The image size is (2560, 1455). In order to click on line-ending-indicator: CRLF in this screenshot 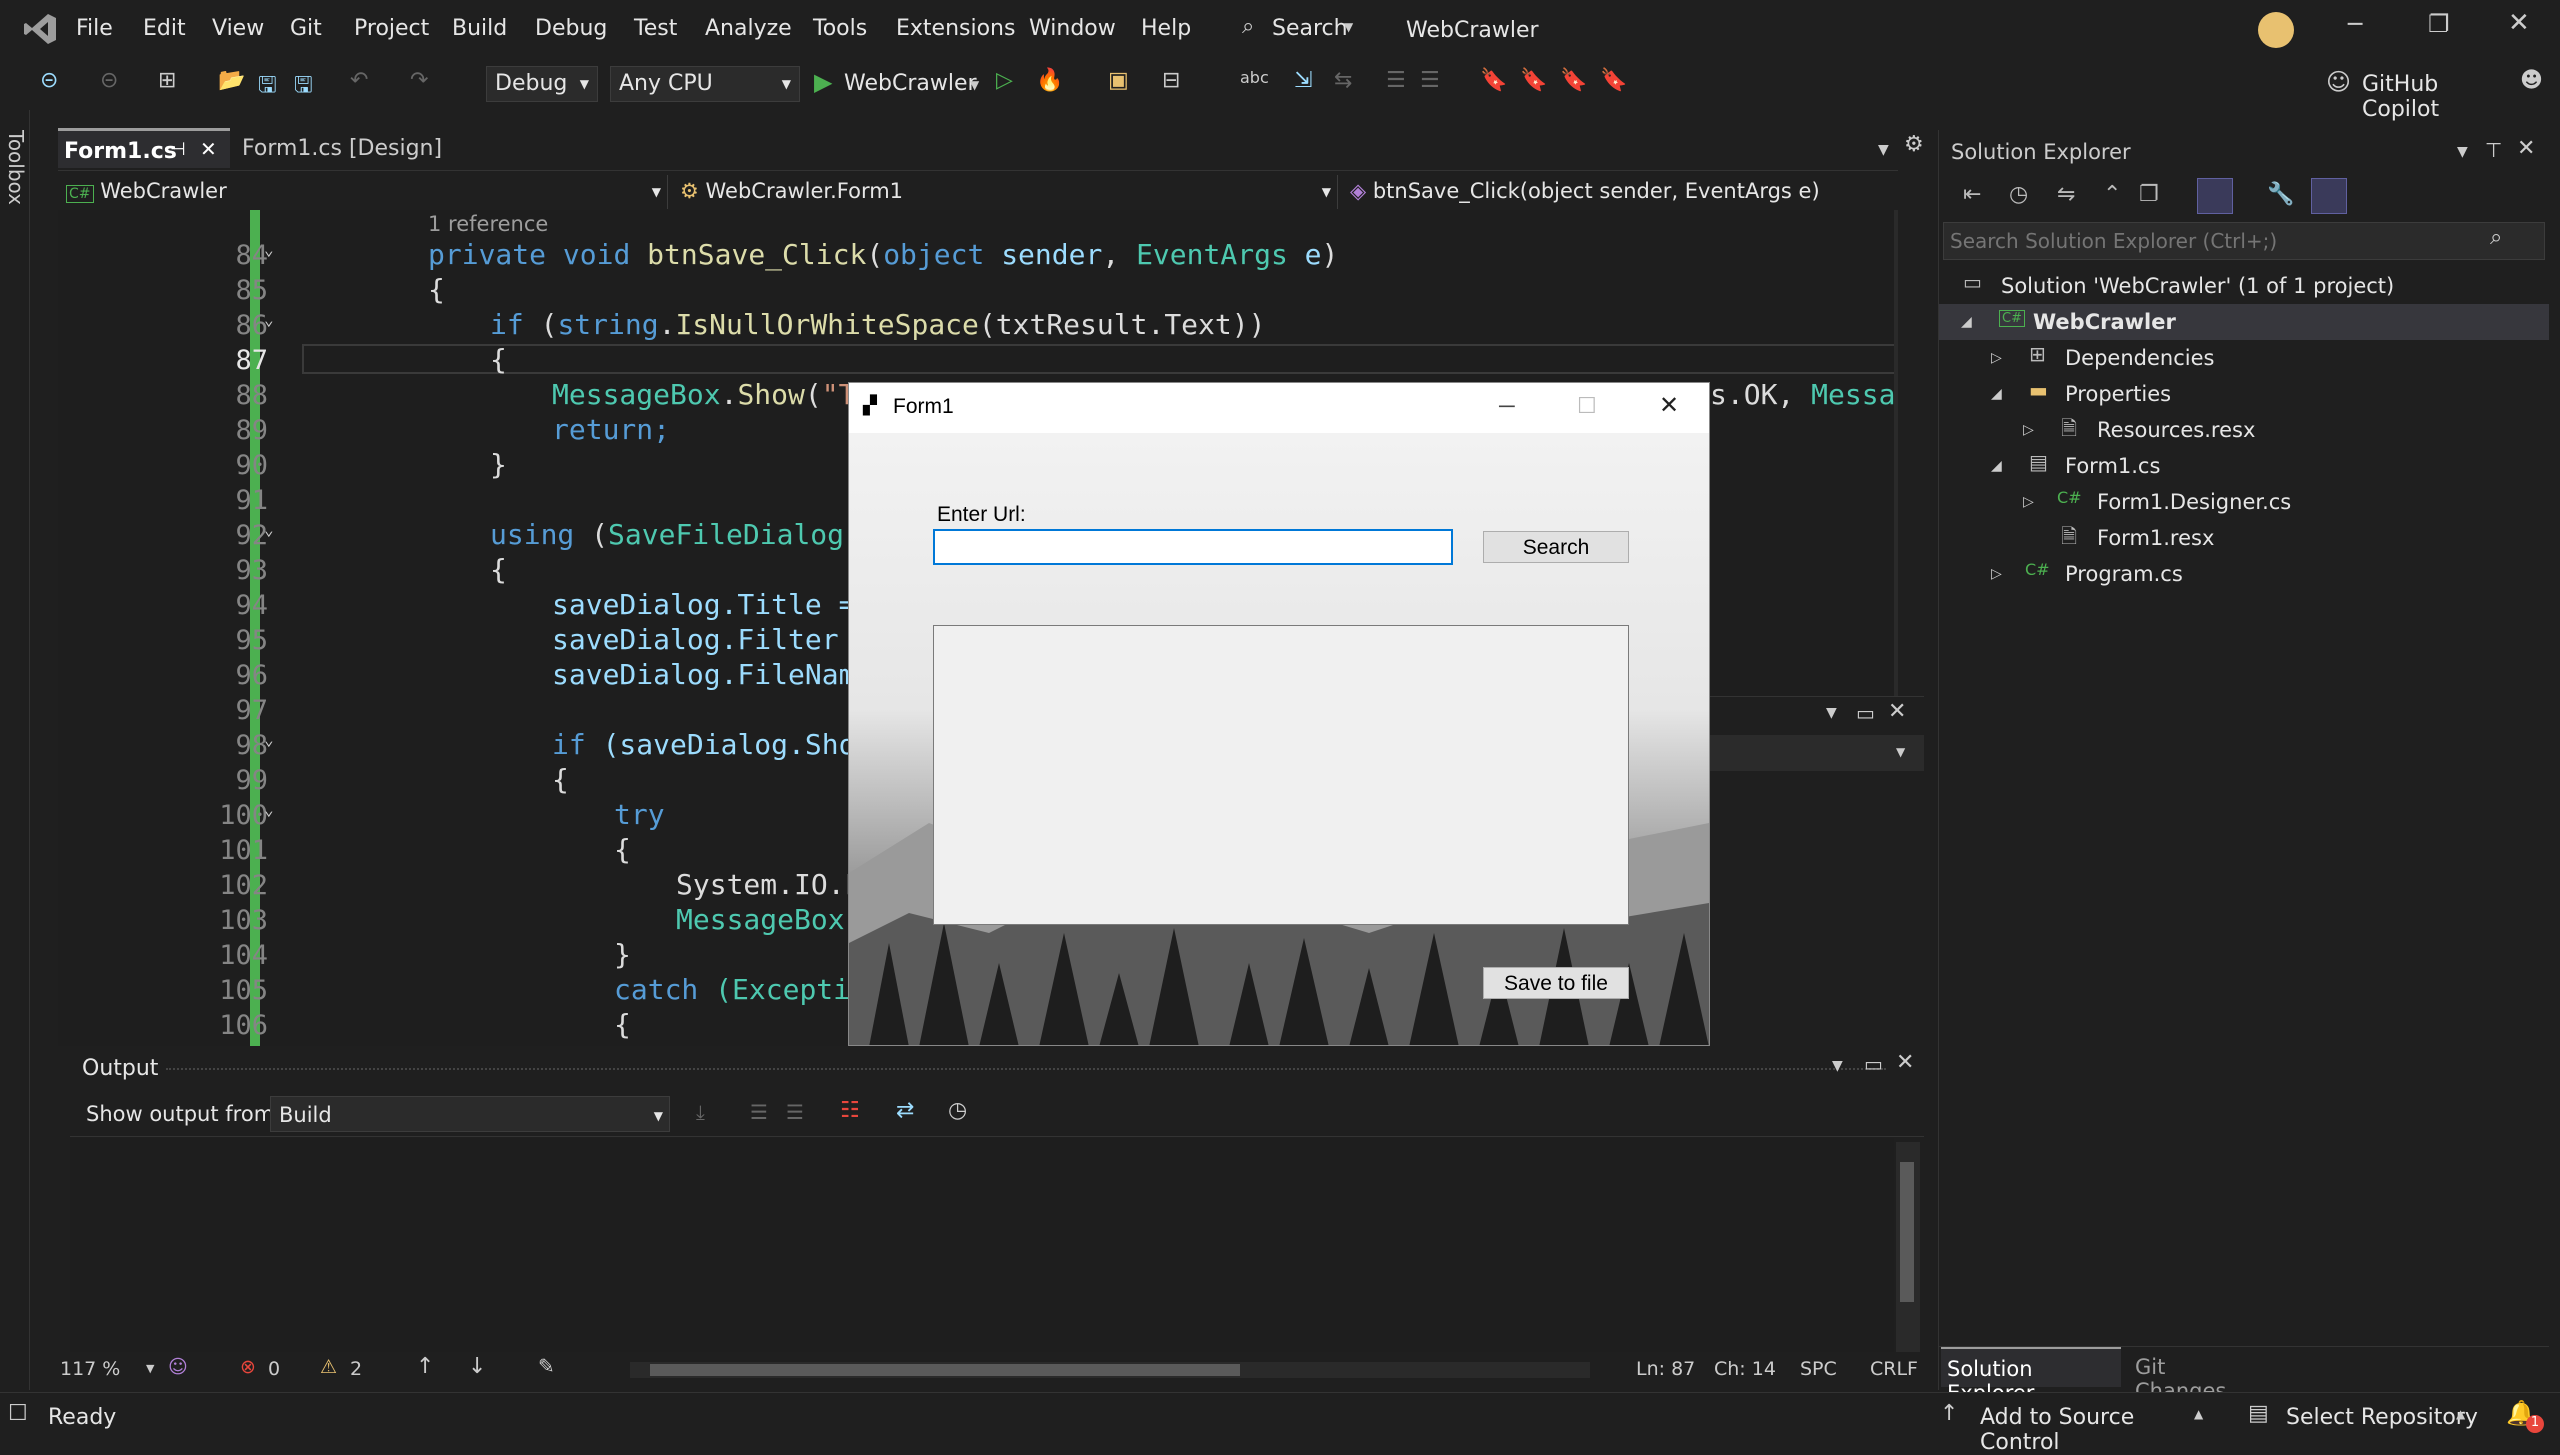, I will do `click(1894, 1369)`.